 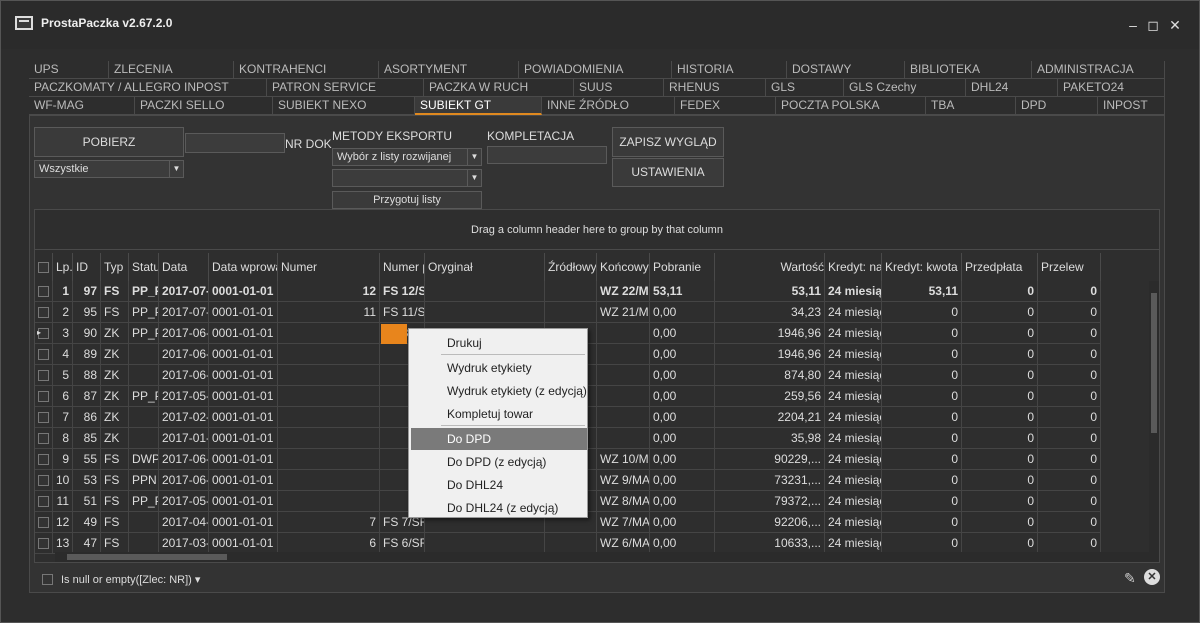 I want to click on cell-war: 53,11, so click(x=770, y=291).